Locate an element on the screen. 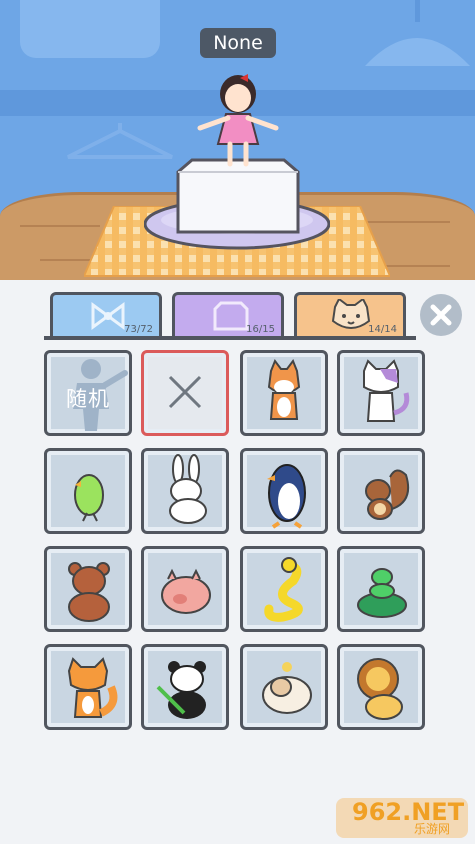 Image resolution: width=475 pixels, height=844 pixels. grid-item-bear is located at coordinates (88, 589).